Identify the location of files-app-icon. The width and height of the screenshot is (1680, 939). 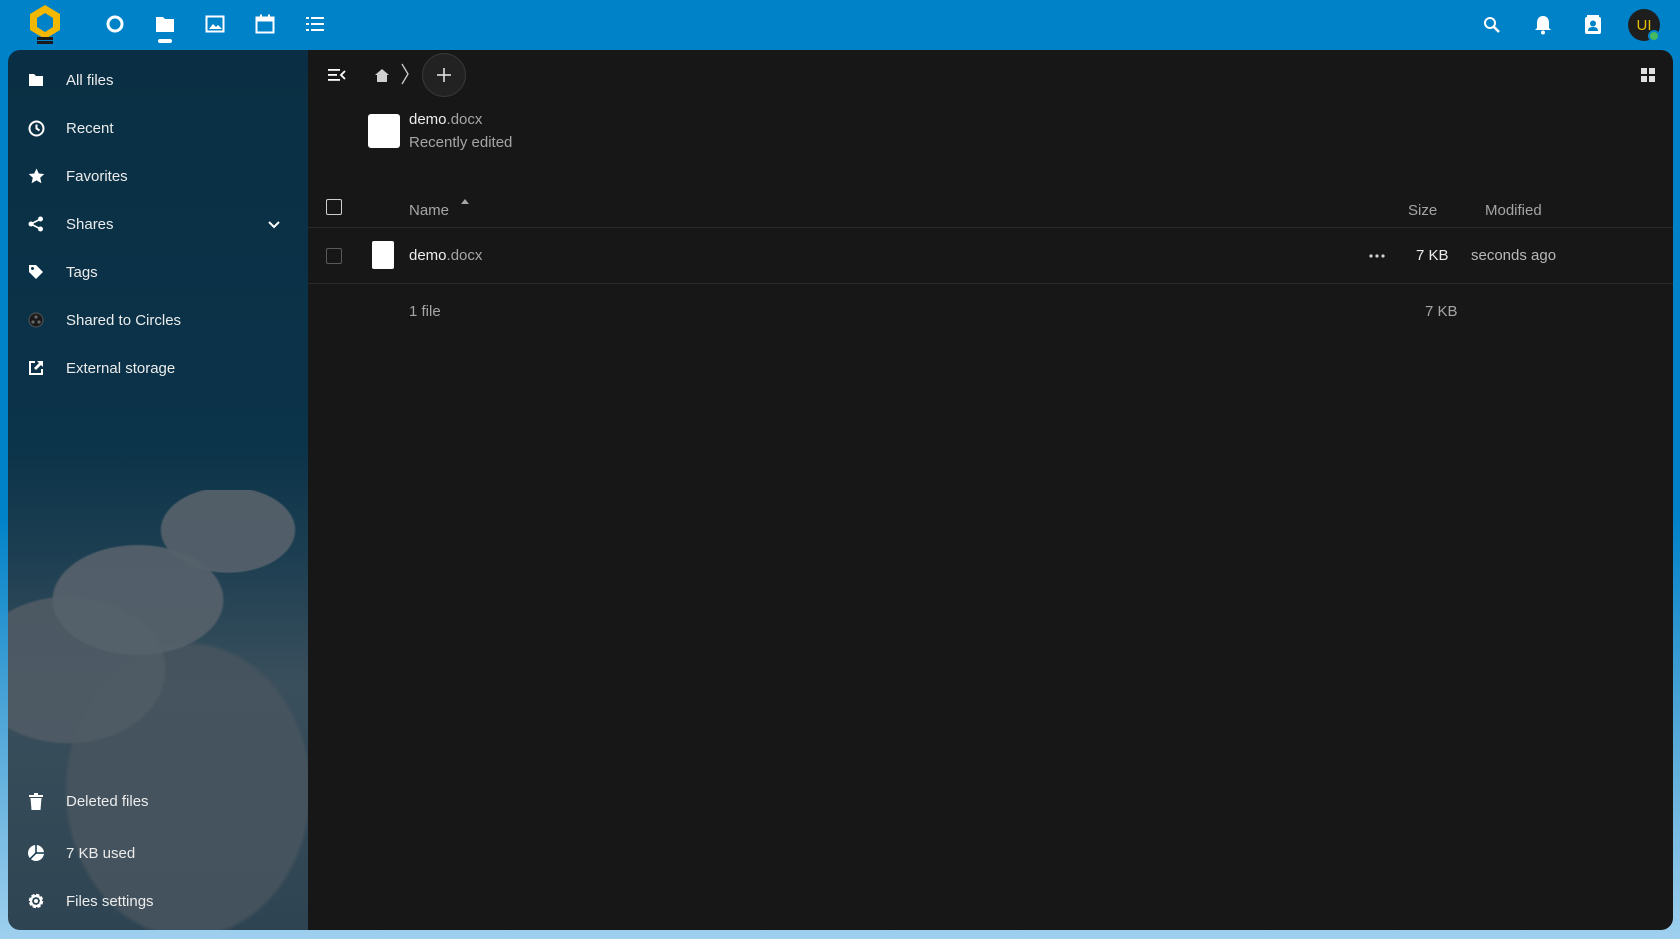
(165, 24).